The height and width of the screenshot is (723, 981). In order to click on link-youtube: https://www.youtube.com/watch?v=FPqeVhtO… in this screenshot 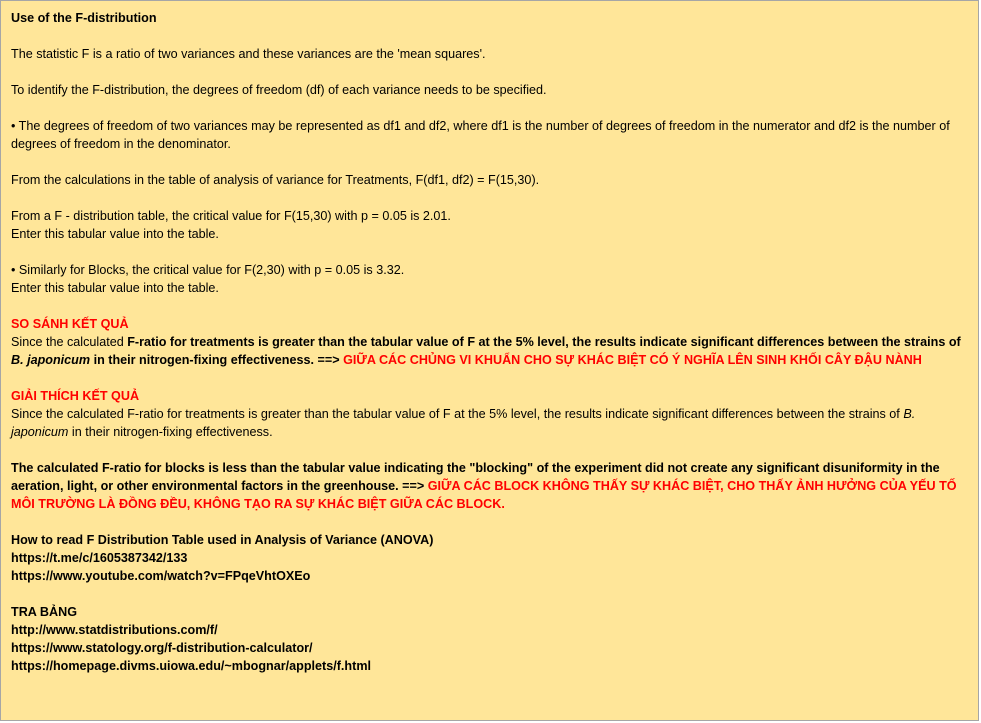, I will do `click(489, 576)`.